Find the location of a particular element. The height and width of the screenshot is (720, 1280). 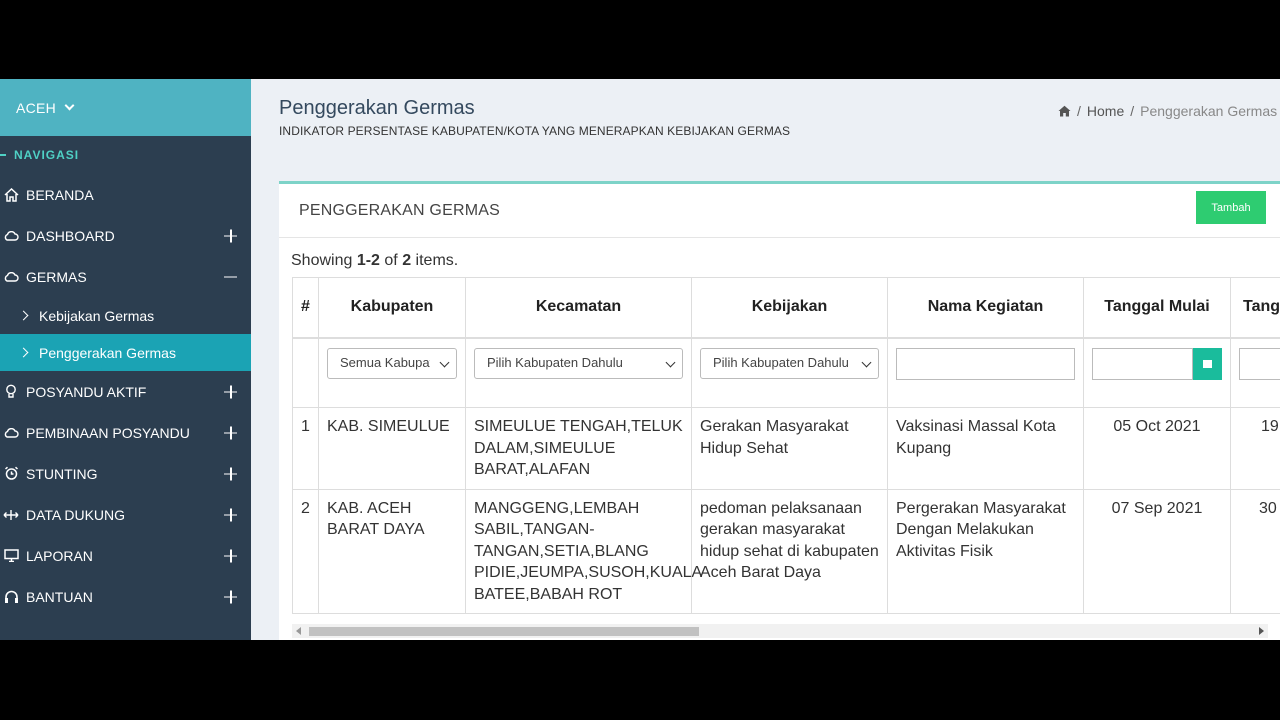

breadcrumb-current: Penggerakan Germas is located at coordinates (1209, 111).